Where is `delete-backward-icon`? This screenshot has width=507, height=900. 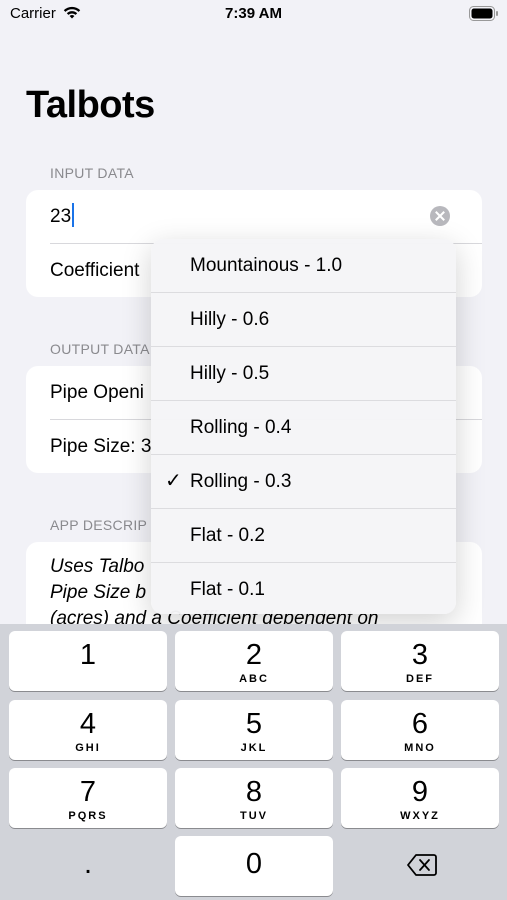
delete-backward-icon is located at coordinates (422, 867).